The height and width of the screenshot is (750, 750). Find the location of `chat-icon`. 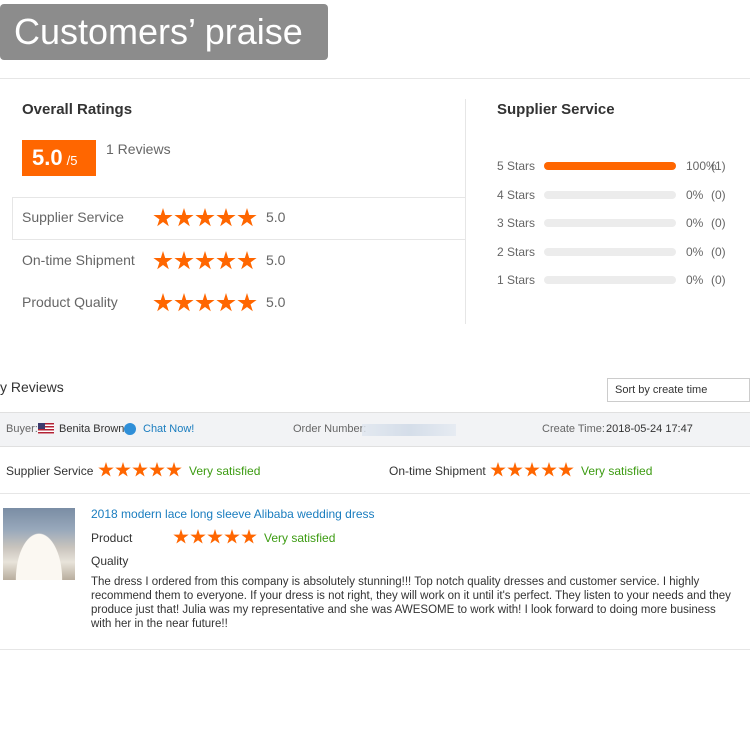

chat-icon is located at coordinates (130, 429).